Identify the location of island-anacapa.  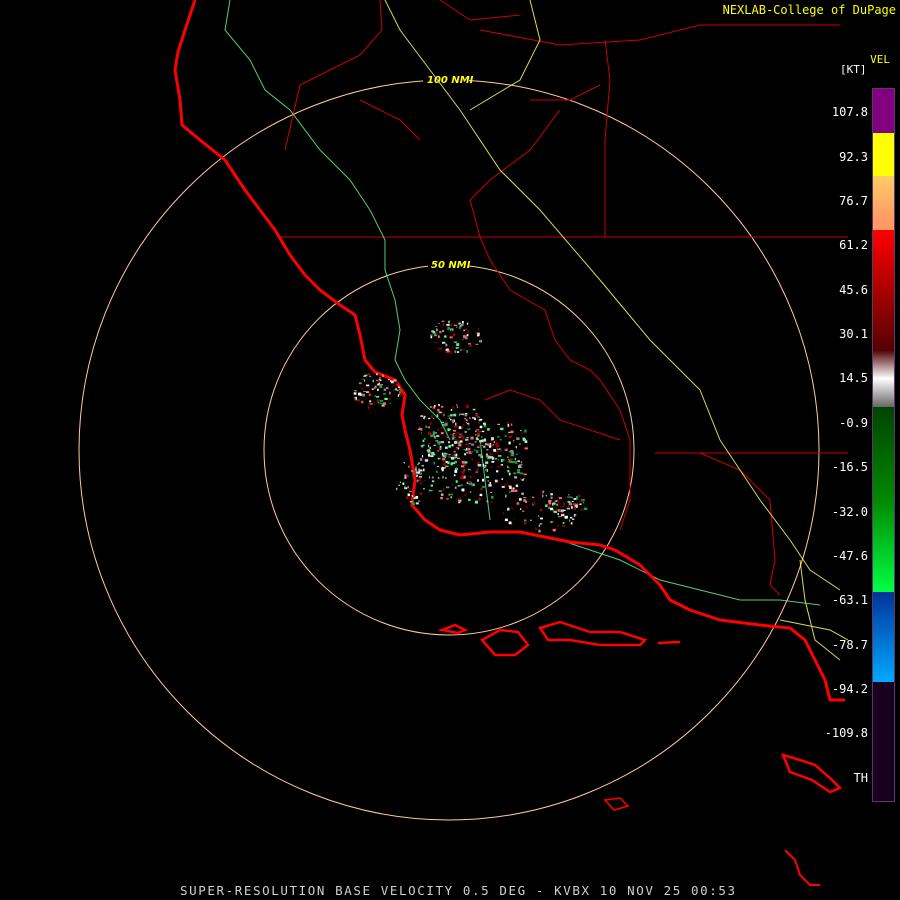
(669, 642).